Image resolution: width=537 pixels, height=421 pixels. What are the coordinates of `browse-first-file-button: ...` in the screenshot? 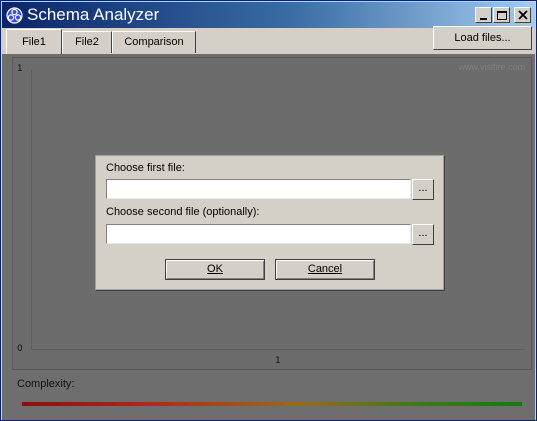 It's located at (423, 189).